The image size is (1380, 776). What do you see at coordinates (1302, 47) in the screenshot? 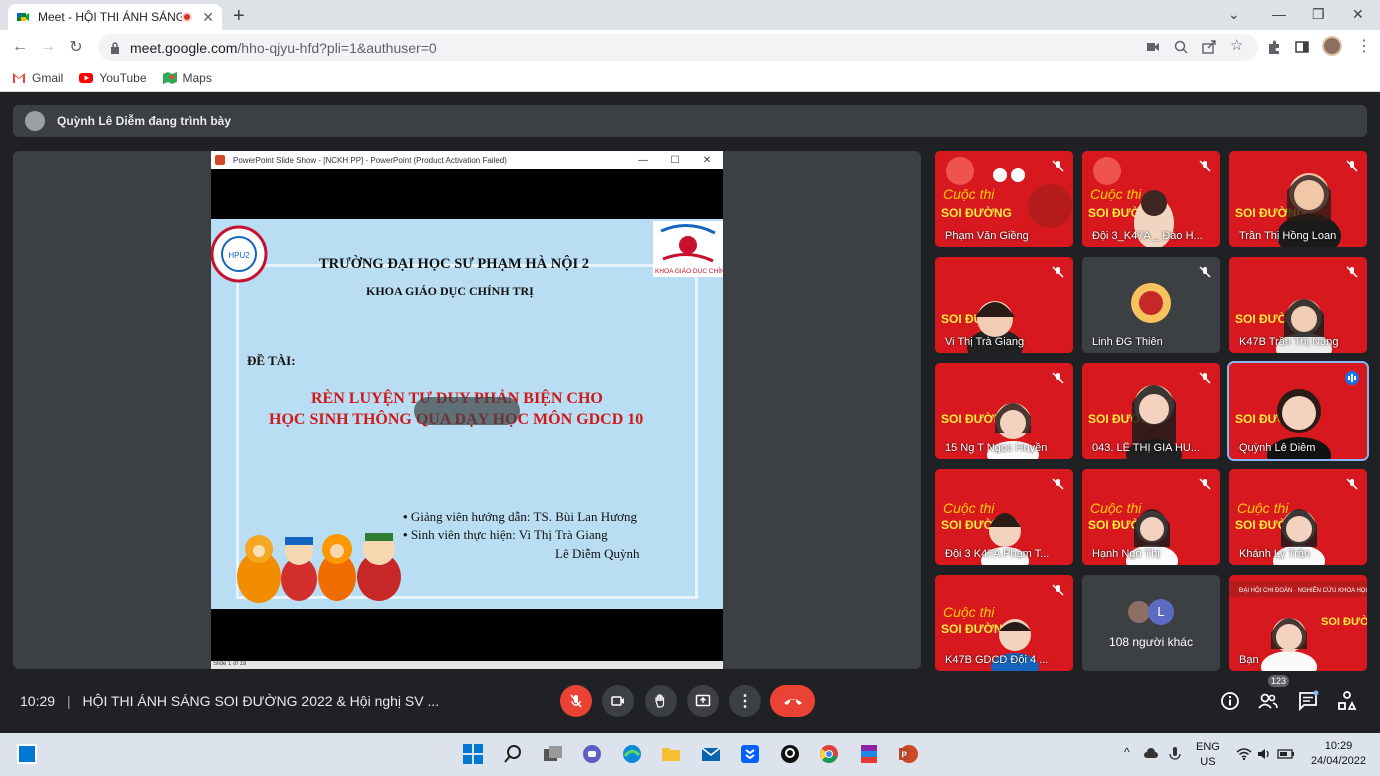
I see `side-panel-icon` at bounding box center [1302, 47].